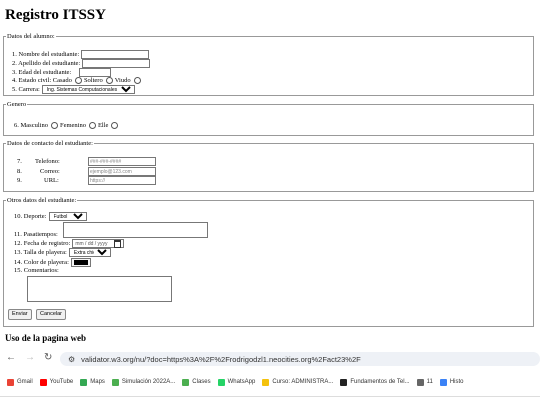 The image size is (540, 405). I want to click on telefono-input, so click(122, 161).